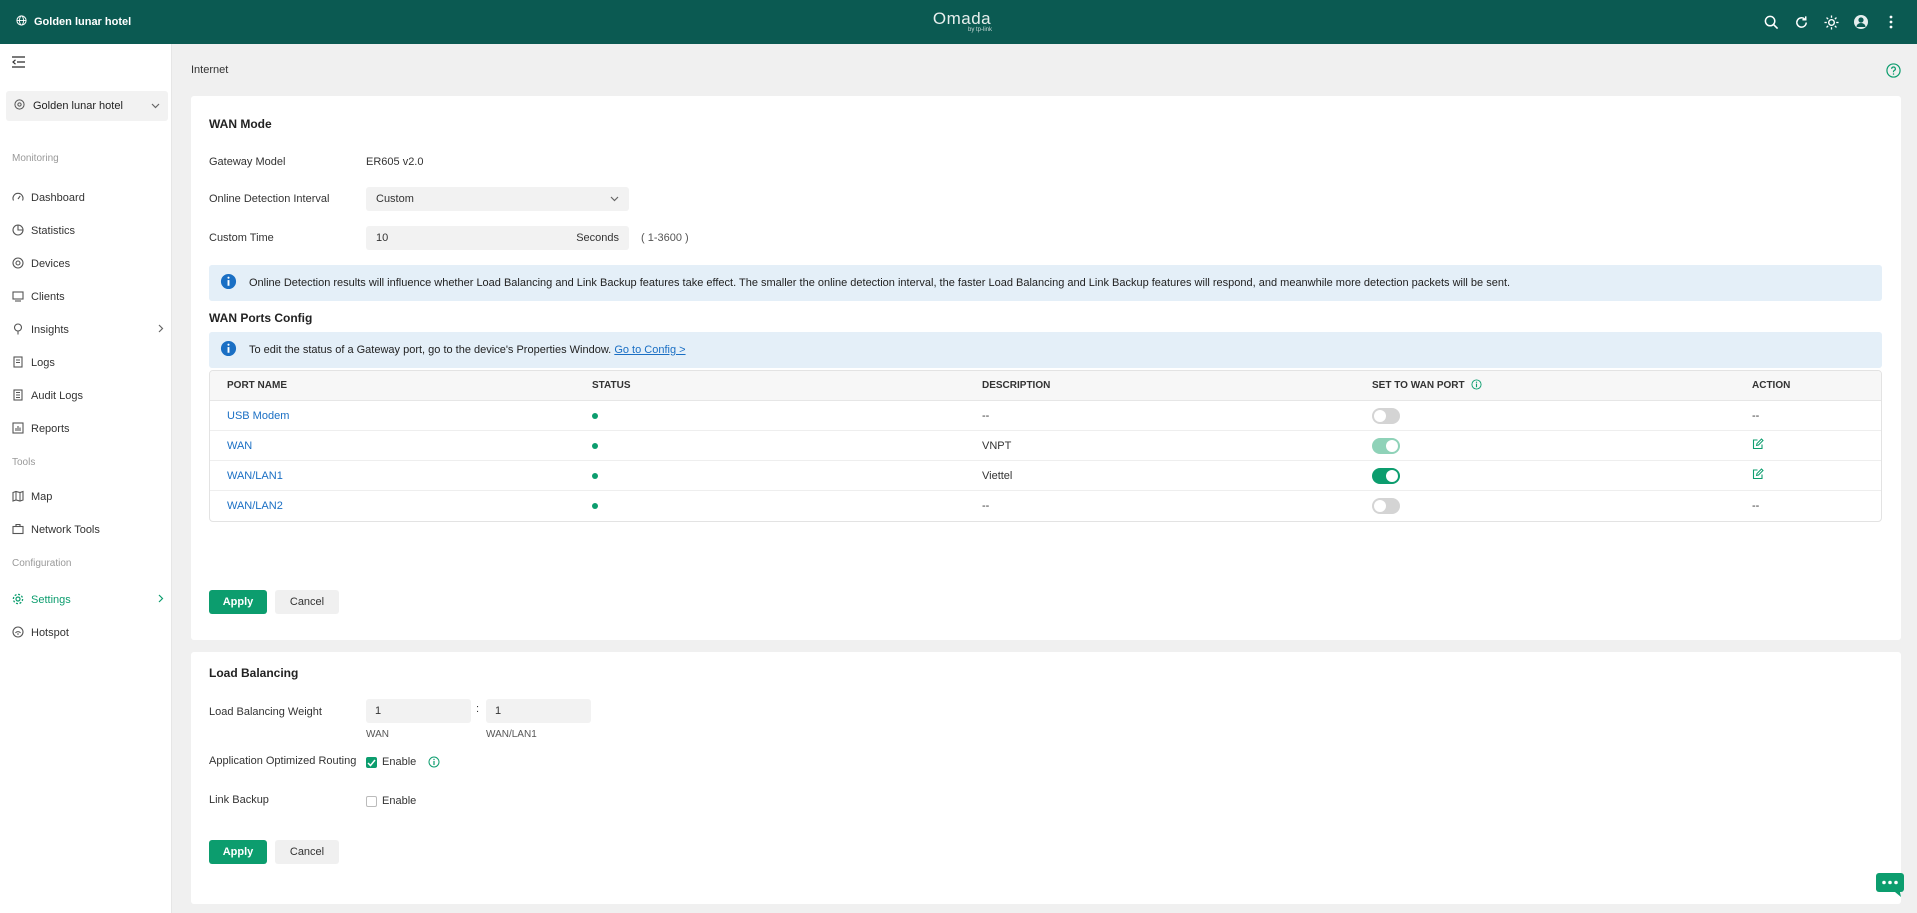 This screenshot has width=1917, height=913. What do you see at coordinates (58, 198) in the screenshot?
I see `sidebar-item-label: Dashboard` at bounding box center [58, 198].